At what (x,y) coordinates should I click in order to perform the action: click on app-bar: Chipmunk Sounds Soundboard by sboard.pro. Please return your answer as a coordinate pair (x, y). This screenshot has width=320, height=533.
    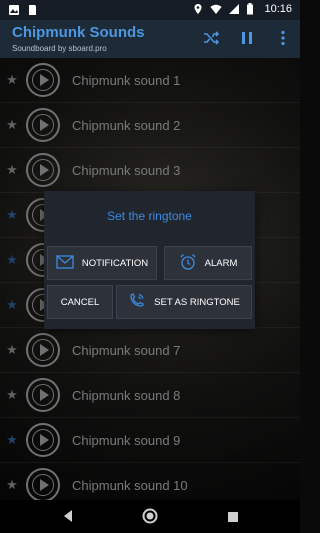
    Looking at the image, I should click on (150, 39).